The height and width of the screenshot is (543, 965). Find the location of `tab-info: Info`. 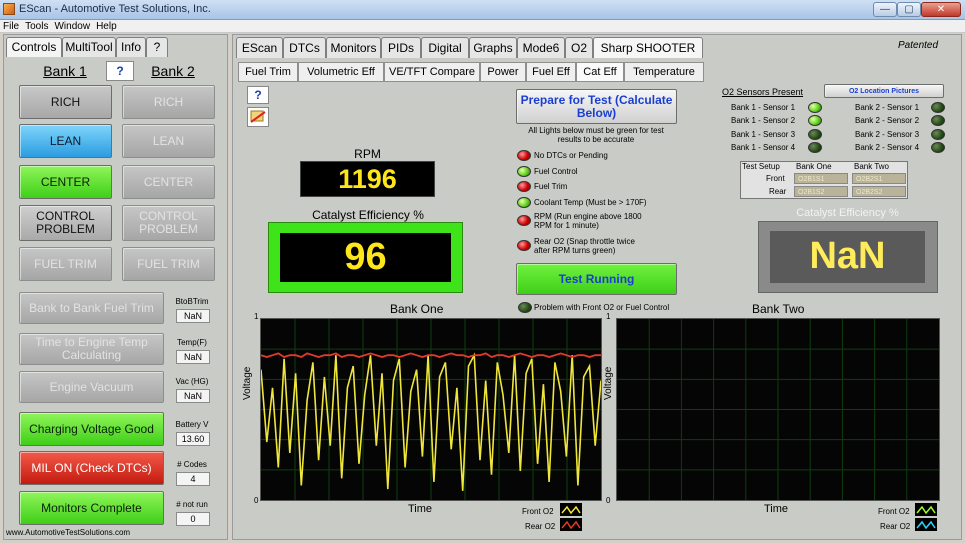

tab-info: Info is located at coordinates (131, 47).